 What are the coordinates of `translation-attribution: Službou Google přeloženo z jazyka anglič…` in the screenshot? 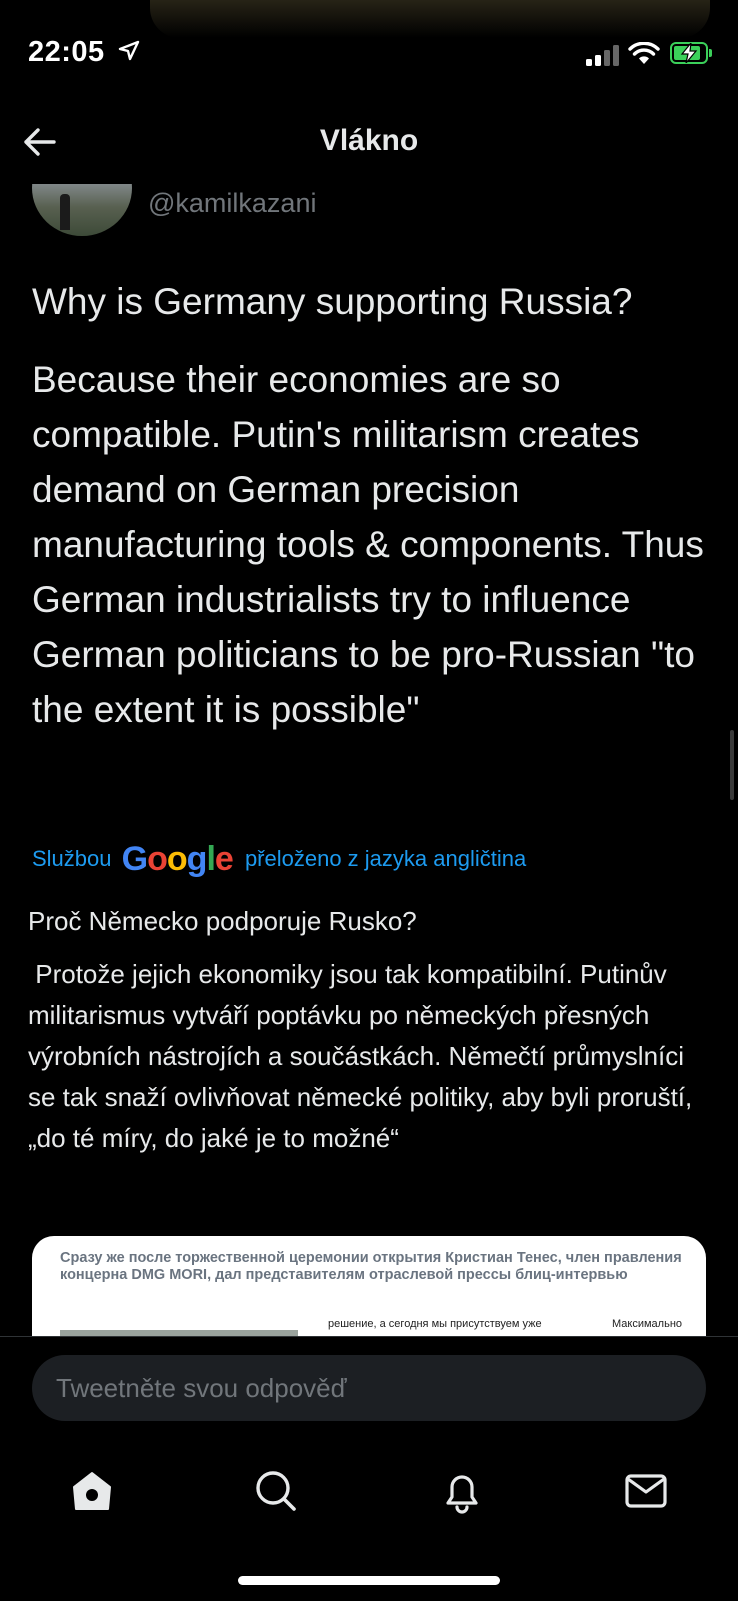 It's located at (279, 859).